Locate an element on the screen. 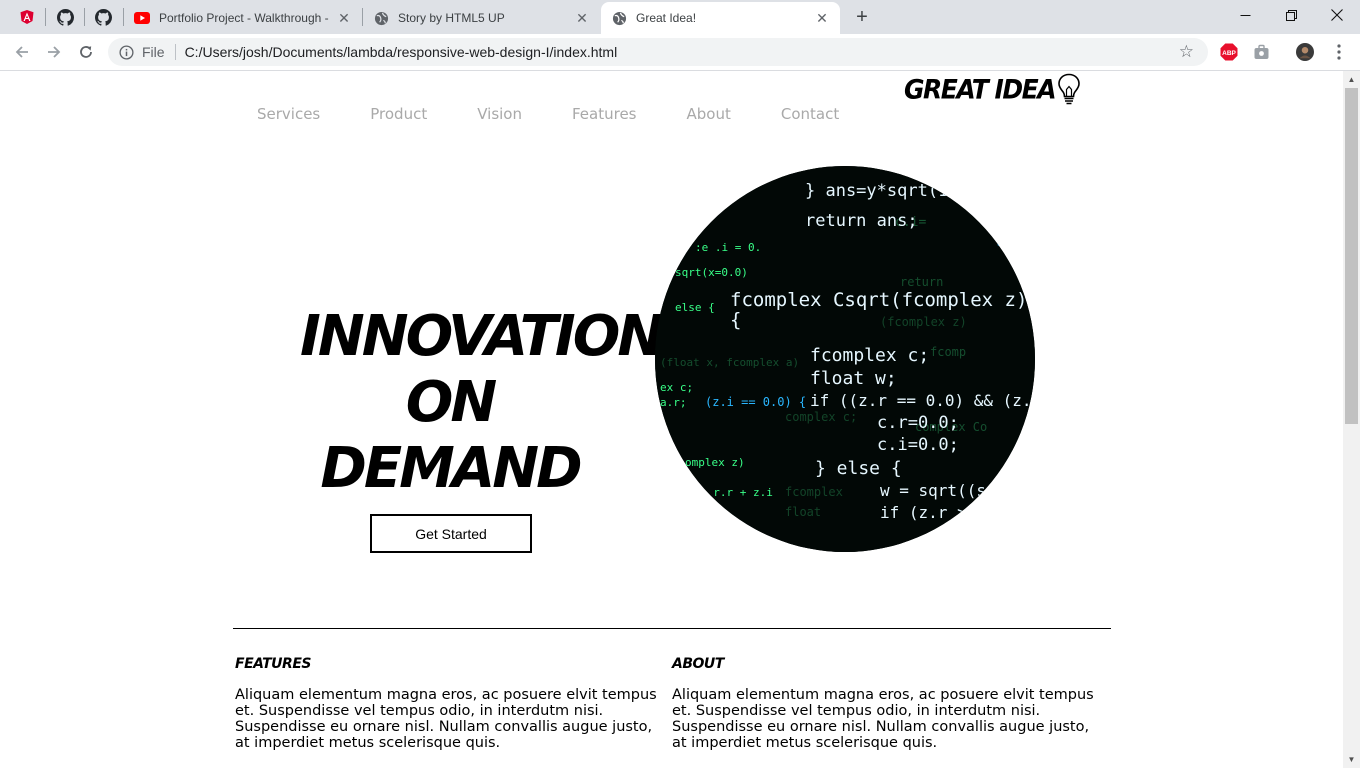 Image resolution: width=1360 pixels, height=768 pixels. info-icon is located at coordinates (126, 52).